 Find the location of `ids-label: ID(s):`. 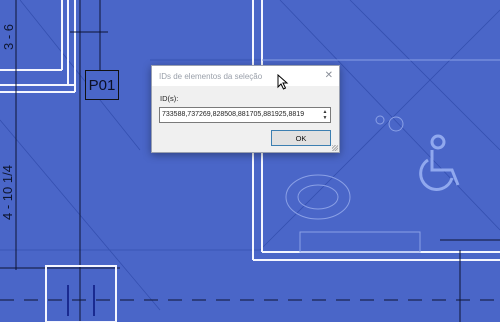

ids-label: ID(s): is located at coordinates (169, 98).